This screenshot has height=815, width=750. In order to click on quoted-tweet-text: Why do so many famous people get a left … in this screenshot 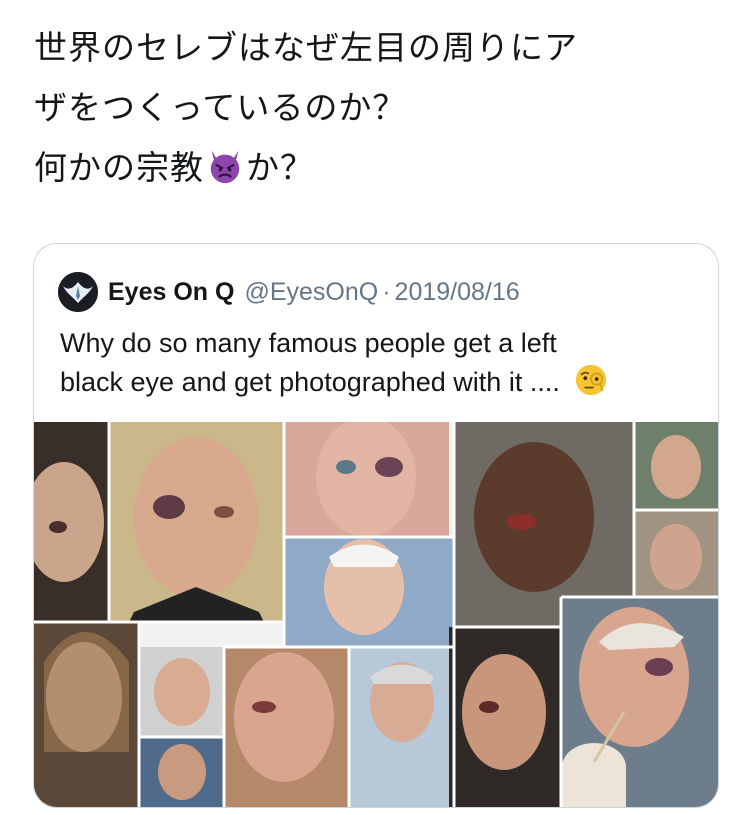, I will do `click(380, 363)`.